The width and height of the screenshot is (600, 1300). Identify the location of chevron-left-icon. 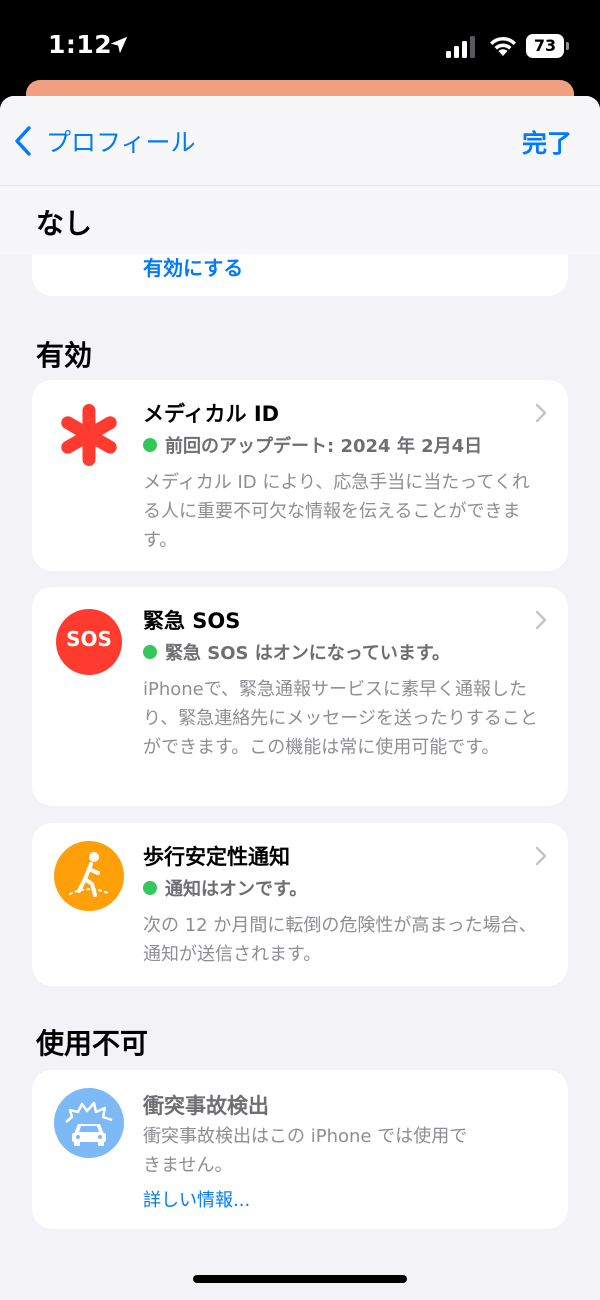
(23, 141).